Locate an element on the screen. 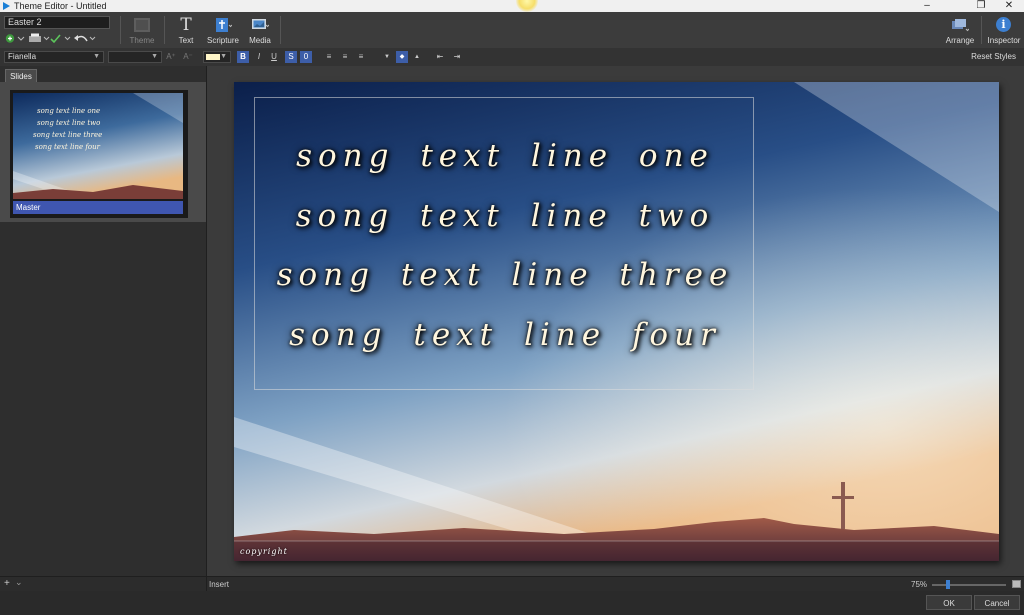 Image resolution: width=1024 pixels, height=615 pixels. scripture-button: Scripture is located at coordinates (223, 31).